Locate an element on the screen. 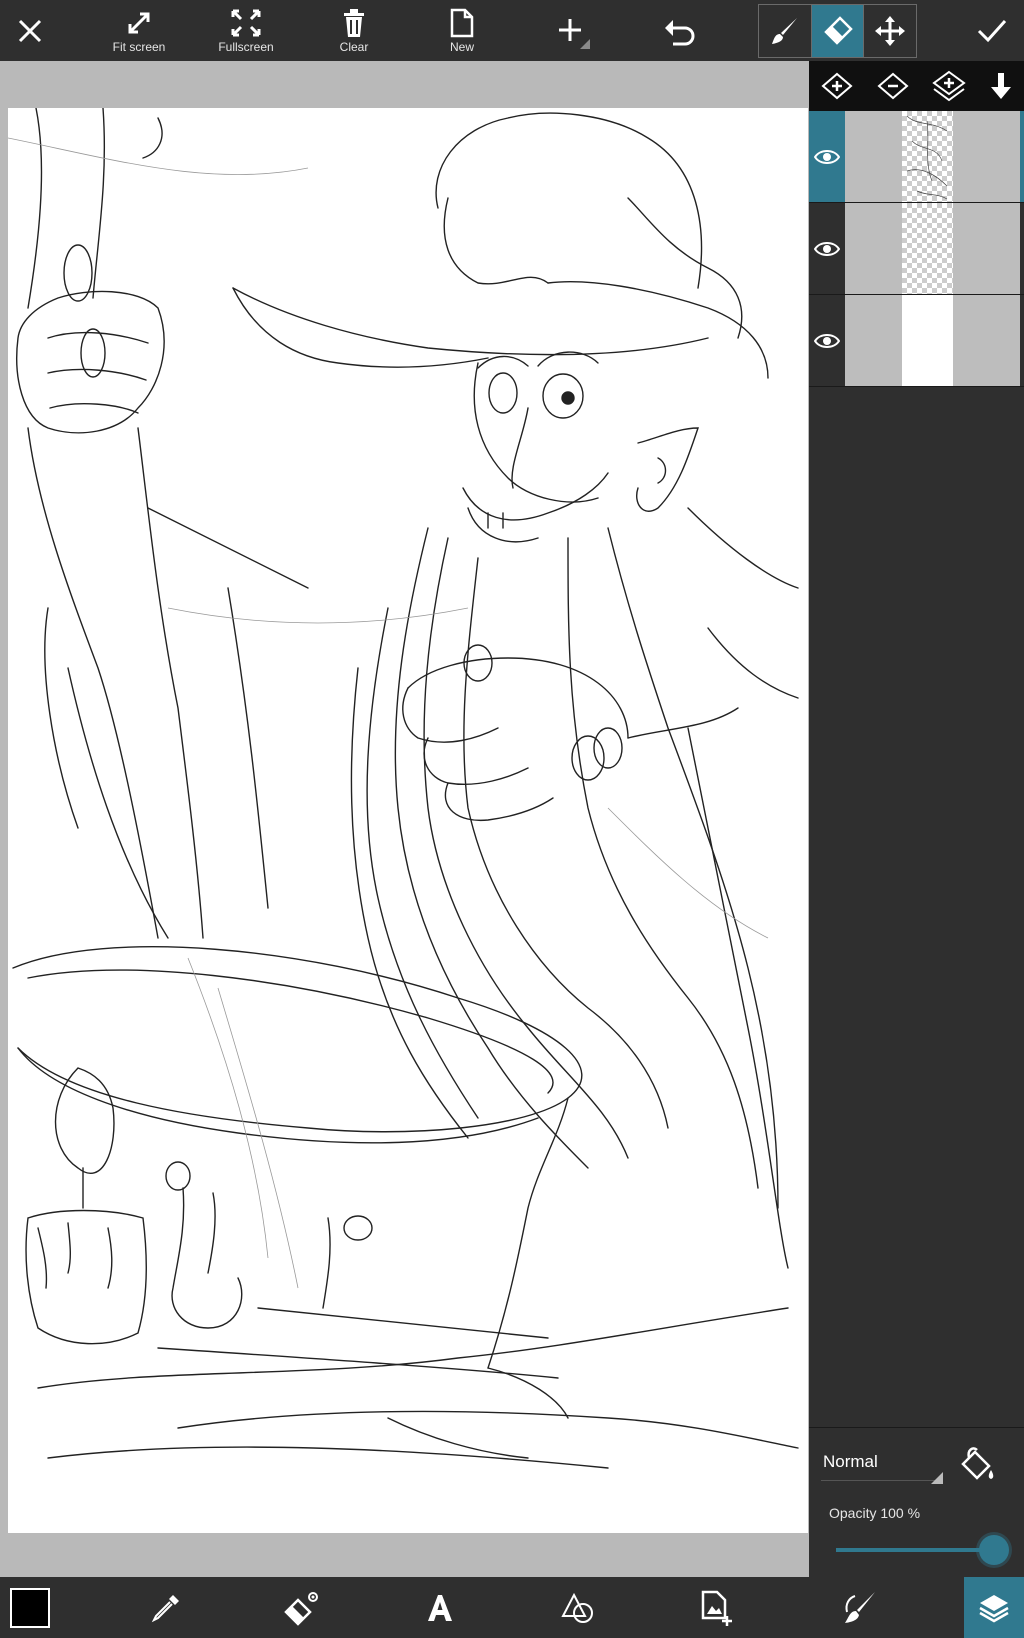 The width and height of the screenshot is (1024, 1638). top-toolbar: Fit screen Fullscreen Clear New is located at coordinates (512, 30).